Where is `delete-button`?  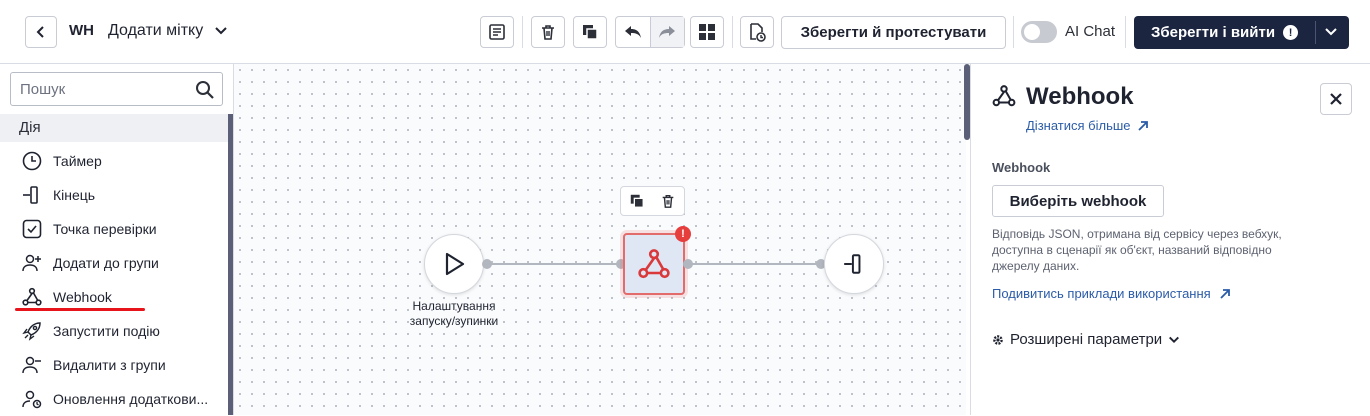
delete-button is located at coordinates (548, 32).